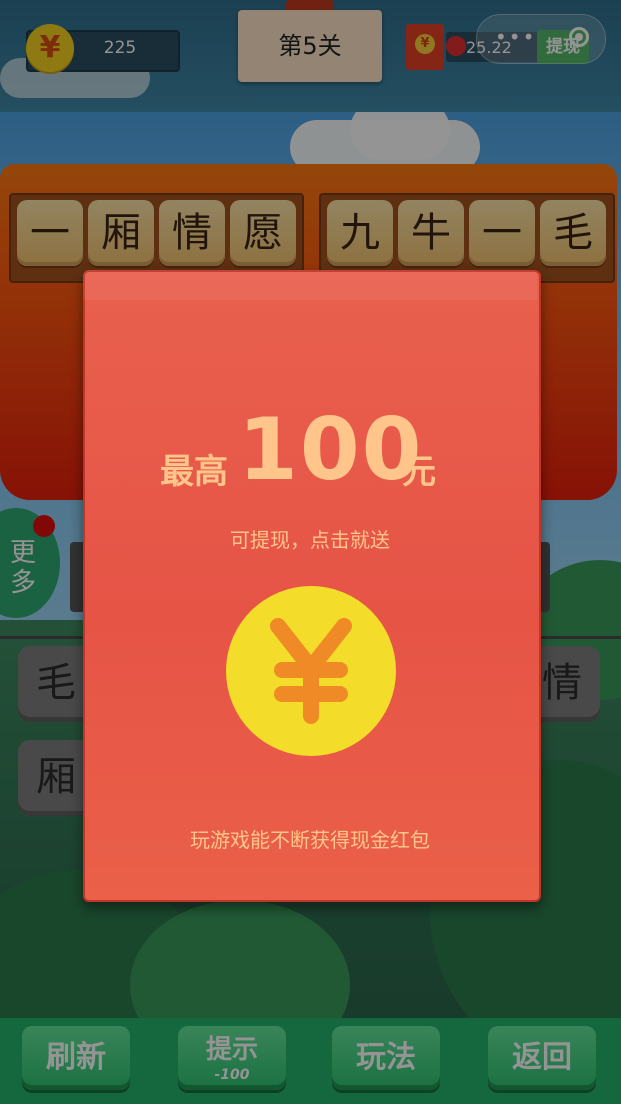  What do you see at coordinates (194, 472) in the screenshot?
I see `reward-prefix: 最高` at bounding box center [194, 472].